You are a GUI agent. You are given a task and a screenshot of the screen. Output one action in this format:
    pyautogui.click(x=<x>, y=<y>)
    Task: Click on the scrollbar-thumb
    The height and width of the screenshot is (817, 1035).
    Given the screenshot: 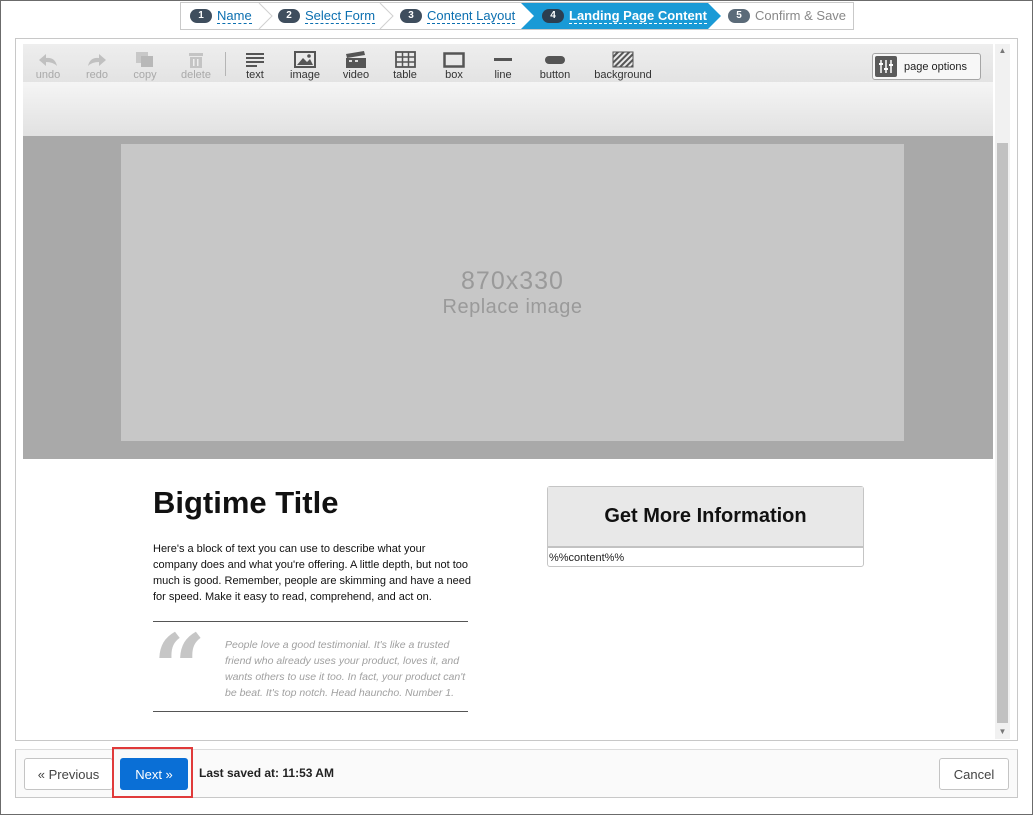 What is the action you would take?
    pyautogui.click(x=1002, y=433)
    